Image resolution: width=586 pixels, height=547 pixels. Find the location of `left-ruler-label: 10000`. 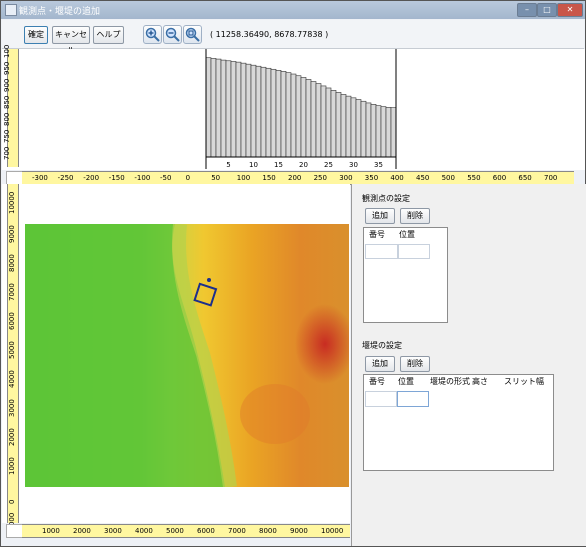

left-ruler-label: 10000 is located at coordinates (12, 202).